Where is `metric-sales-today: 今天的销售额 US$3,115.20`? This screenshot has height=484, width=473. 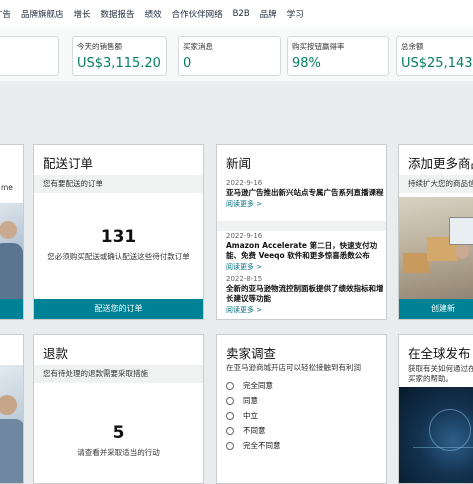 metric-sales-today: 今天的销售额 US$3,115.20 is located at coordinates (119, 56).